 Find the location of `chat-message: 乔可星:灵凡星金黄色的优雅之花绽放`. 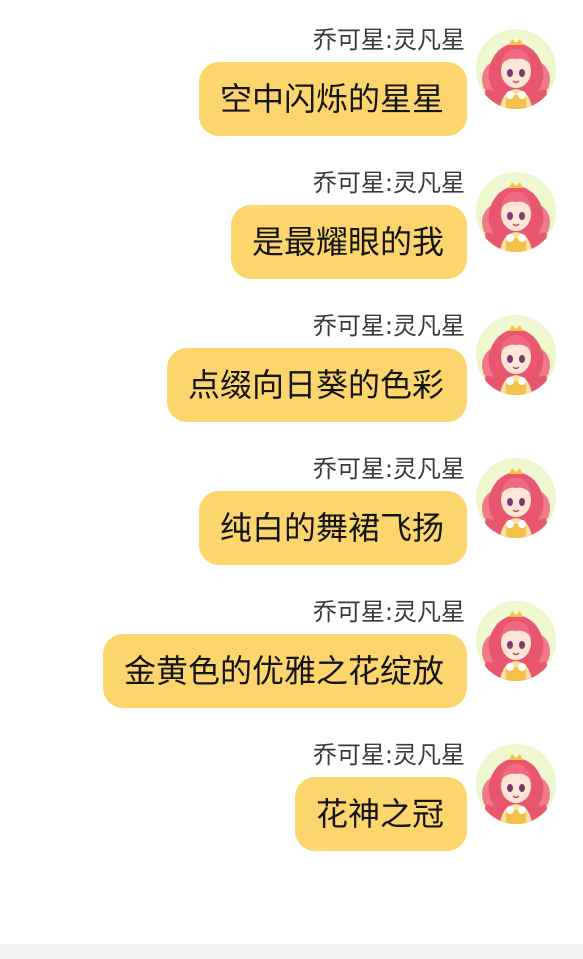

chat-message: 乔可星:灵凡星金黄色的优雅之花绽放 is located at coordinates (291, 668).